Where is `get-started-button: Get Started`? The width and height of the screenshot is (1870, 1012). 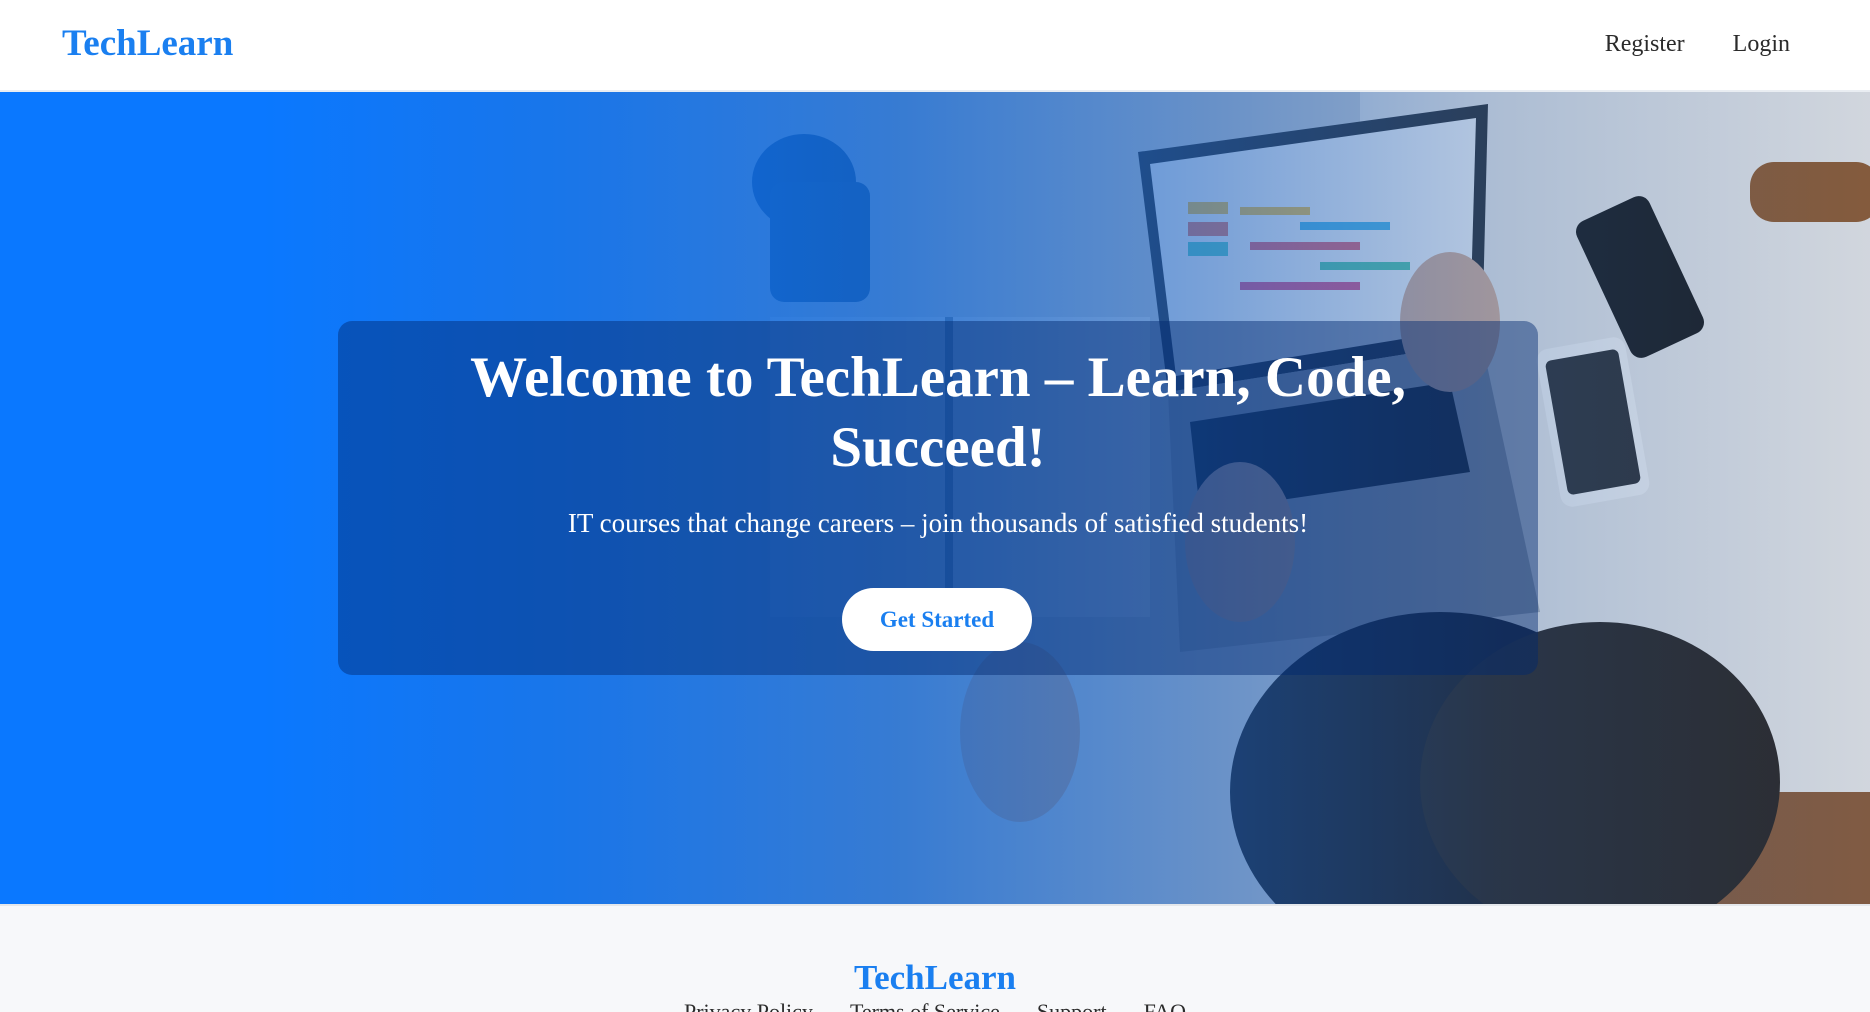
get-started-button: Get Started is located at coordinates (937, 619).